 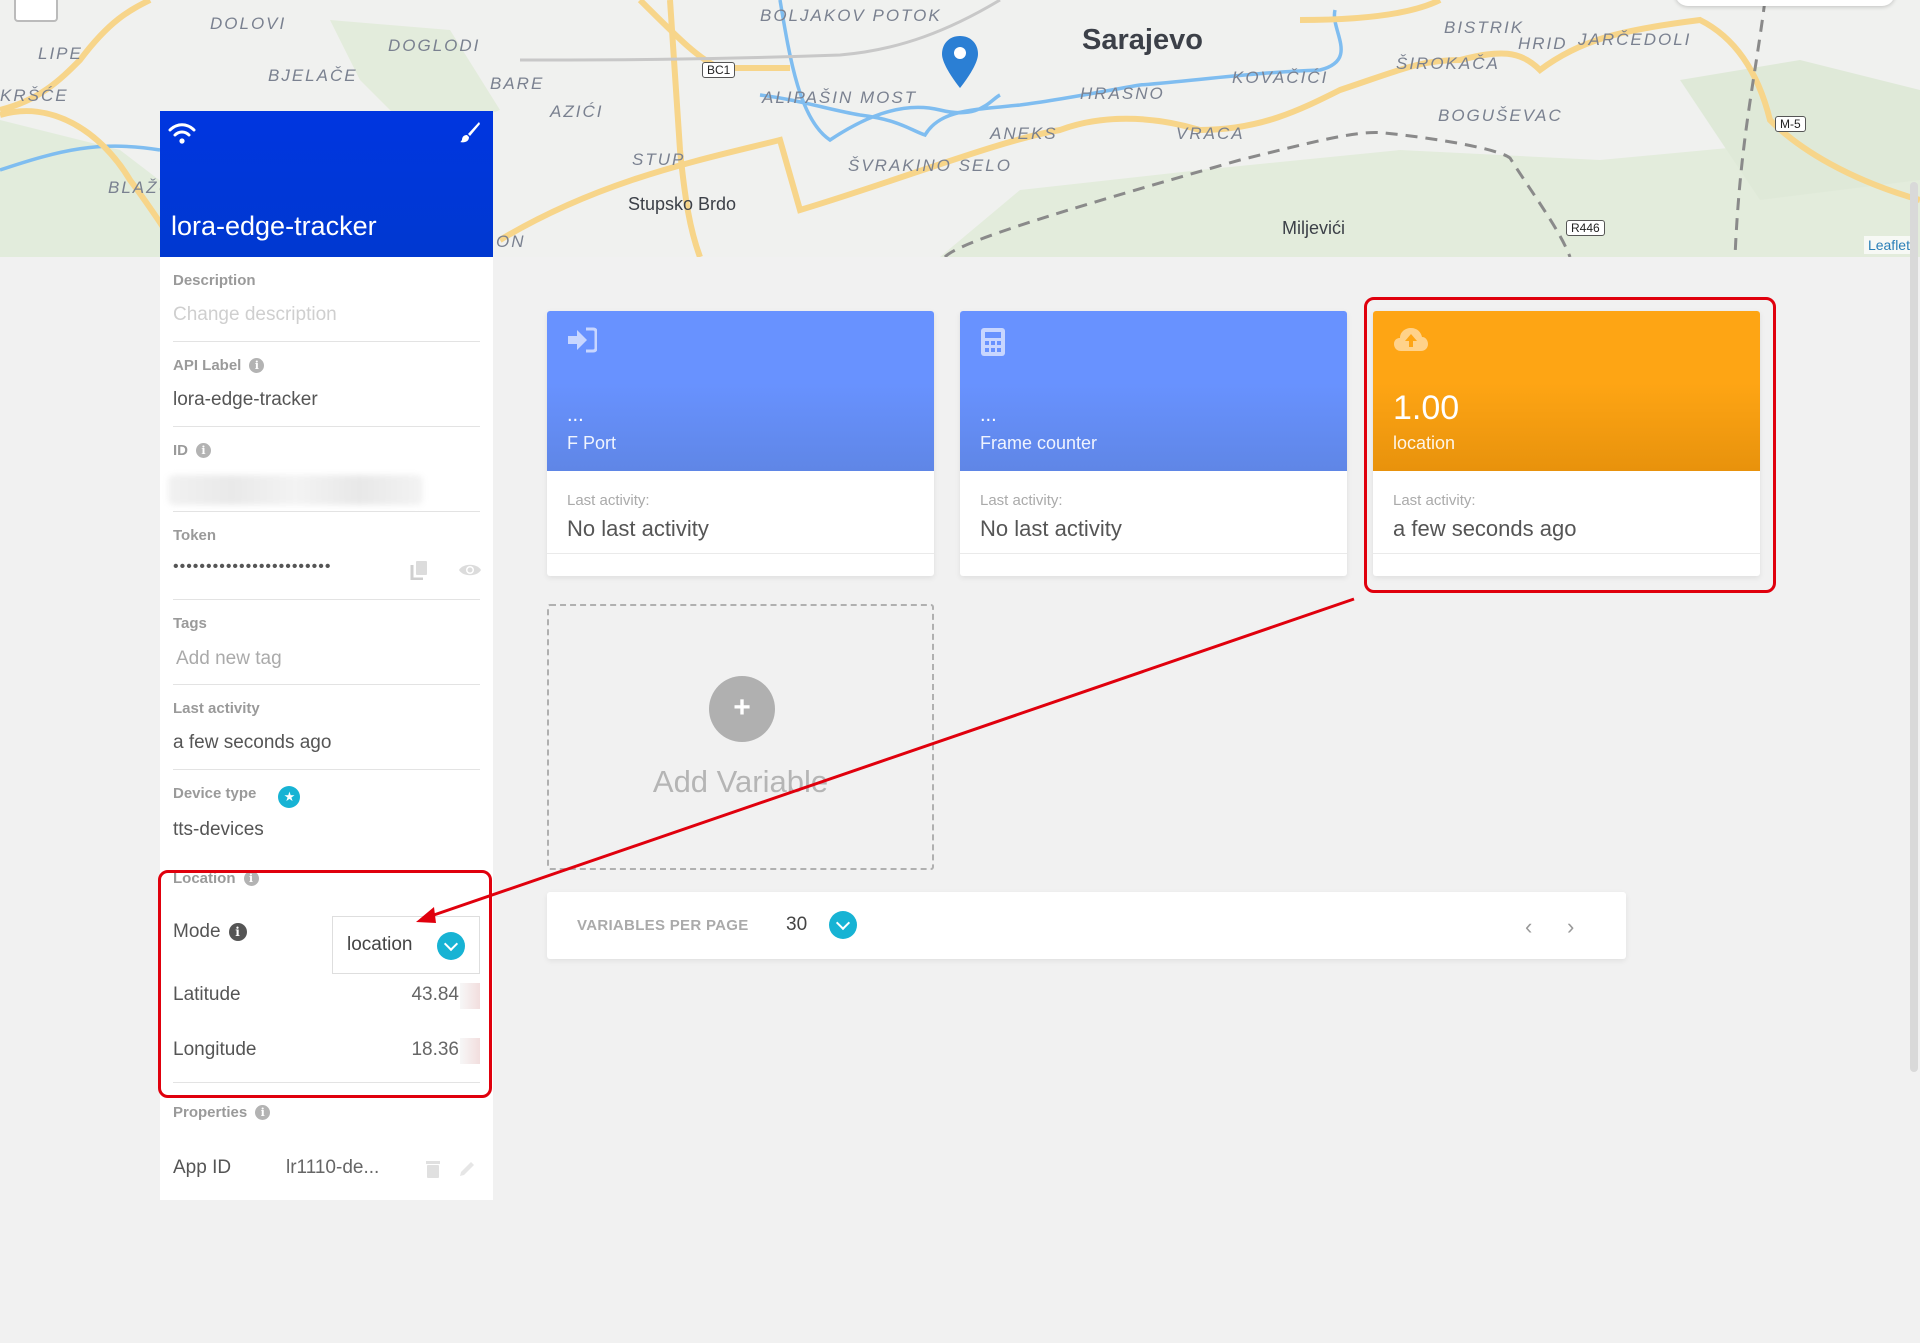 I want to click on chevron-down-icon, so click(x=843, y=925).